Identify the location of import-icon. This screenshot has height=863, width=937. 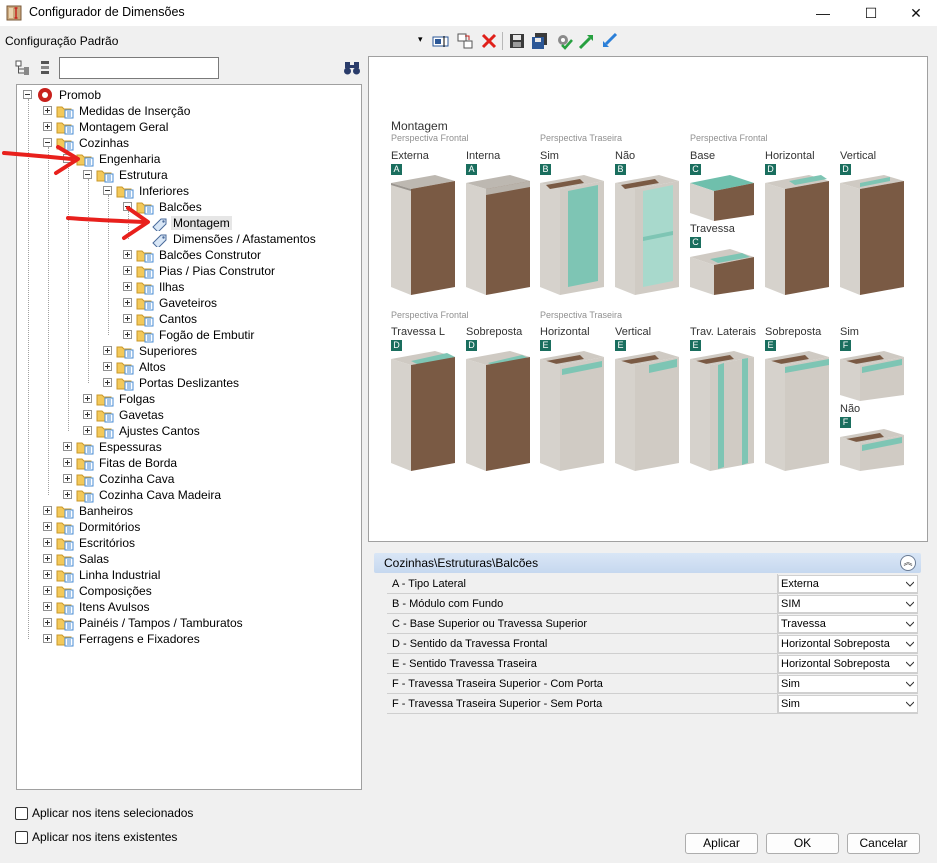
(587, 41).